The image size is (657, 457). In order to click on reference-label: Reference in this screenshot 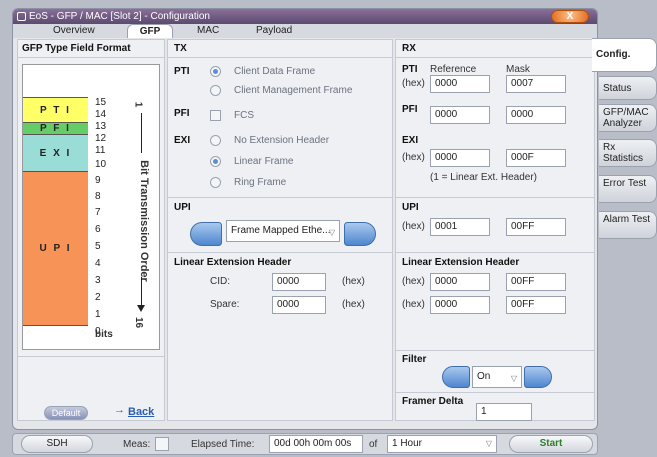, I will do `click(453, 69)`.